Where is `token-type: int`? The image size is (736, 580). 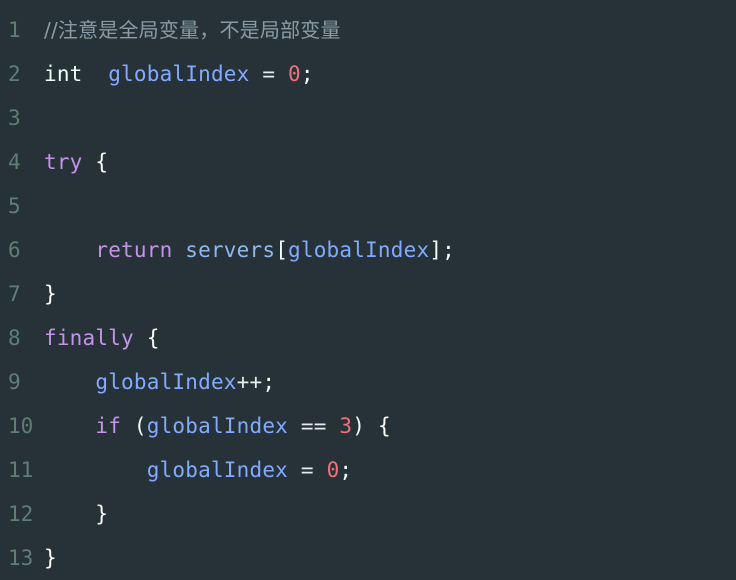
token-type: int is located at coordinates (63, 74).